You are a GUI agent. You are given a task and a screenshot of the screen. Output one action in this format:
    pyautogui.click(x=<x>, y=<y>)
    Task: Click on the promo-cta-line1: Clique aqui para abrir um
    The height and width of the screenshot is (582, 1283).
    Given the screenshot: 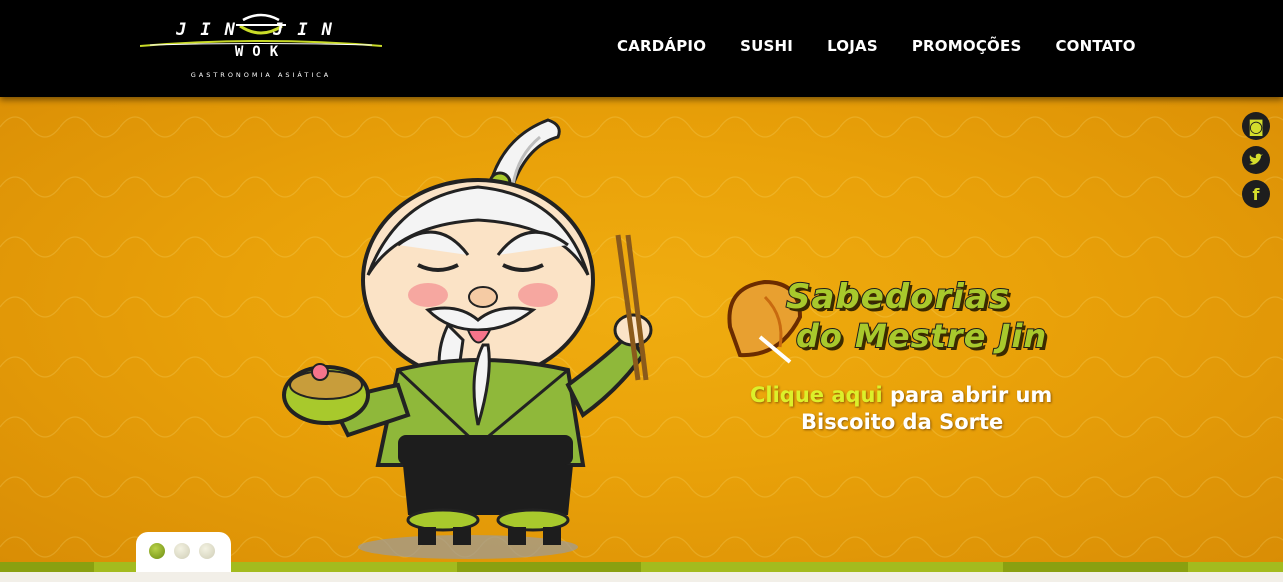 What is the action you would take?
    pyautogui.click(x=920, y=395)
    